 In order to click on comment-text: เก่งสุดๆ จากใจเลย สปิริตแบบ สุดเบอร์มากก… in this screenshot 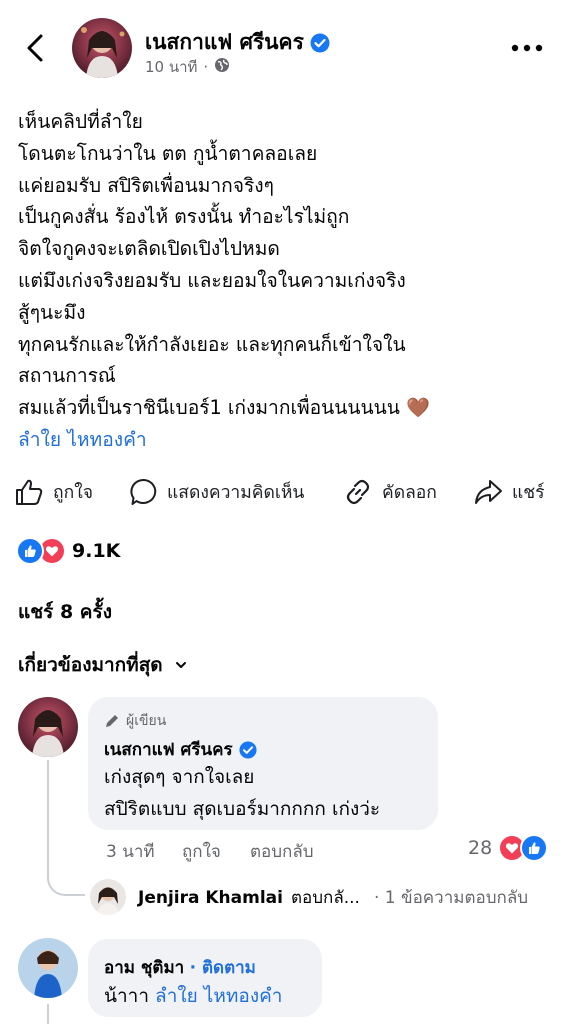, I will do `click(242, 793)`.